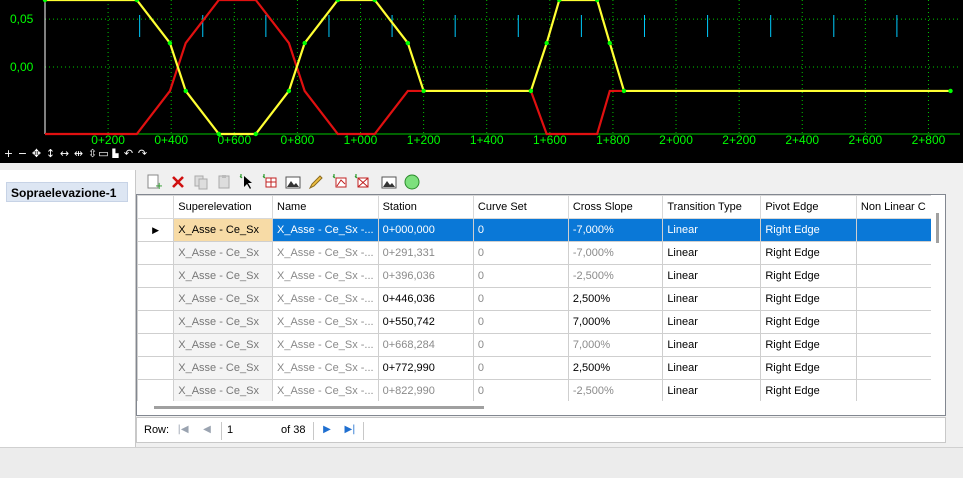 This screenshot has width=963, height=478. Describe the element at coordinates (8, 153) in the screenshot. I see `zoom-in-icon: +` at that location.